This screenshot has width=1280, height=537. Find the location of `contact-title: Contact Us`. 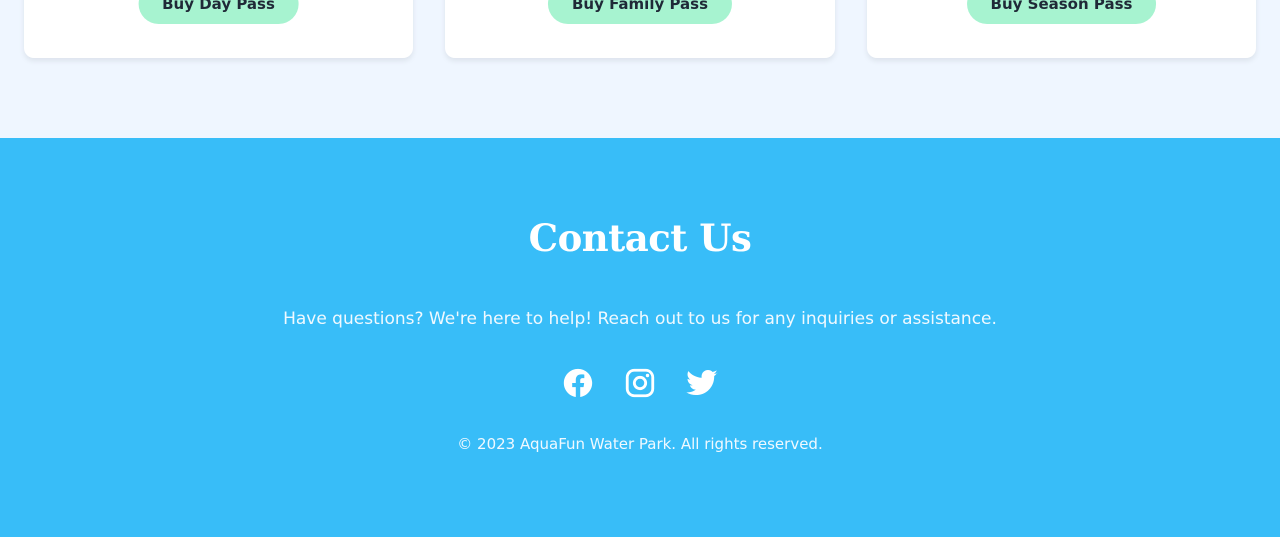

contact-title: Contact Us is located at coordinates (640, 238).